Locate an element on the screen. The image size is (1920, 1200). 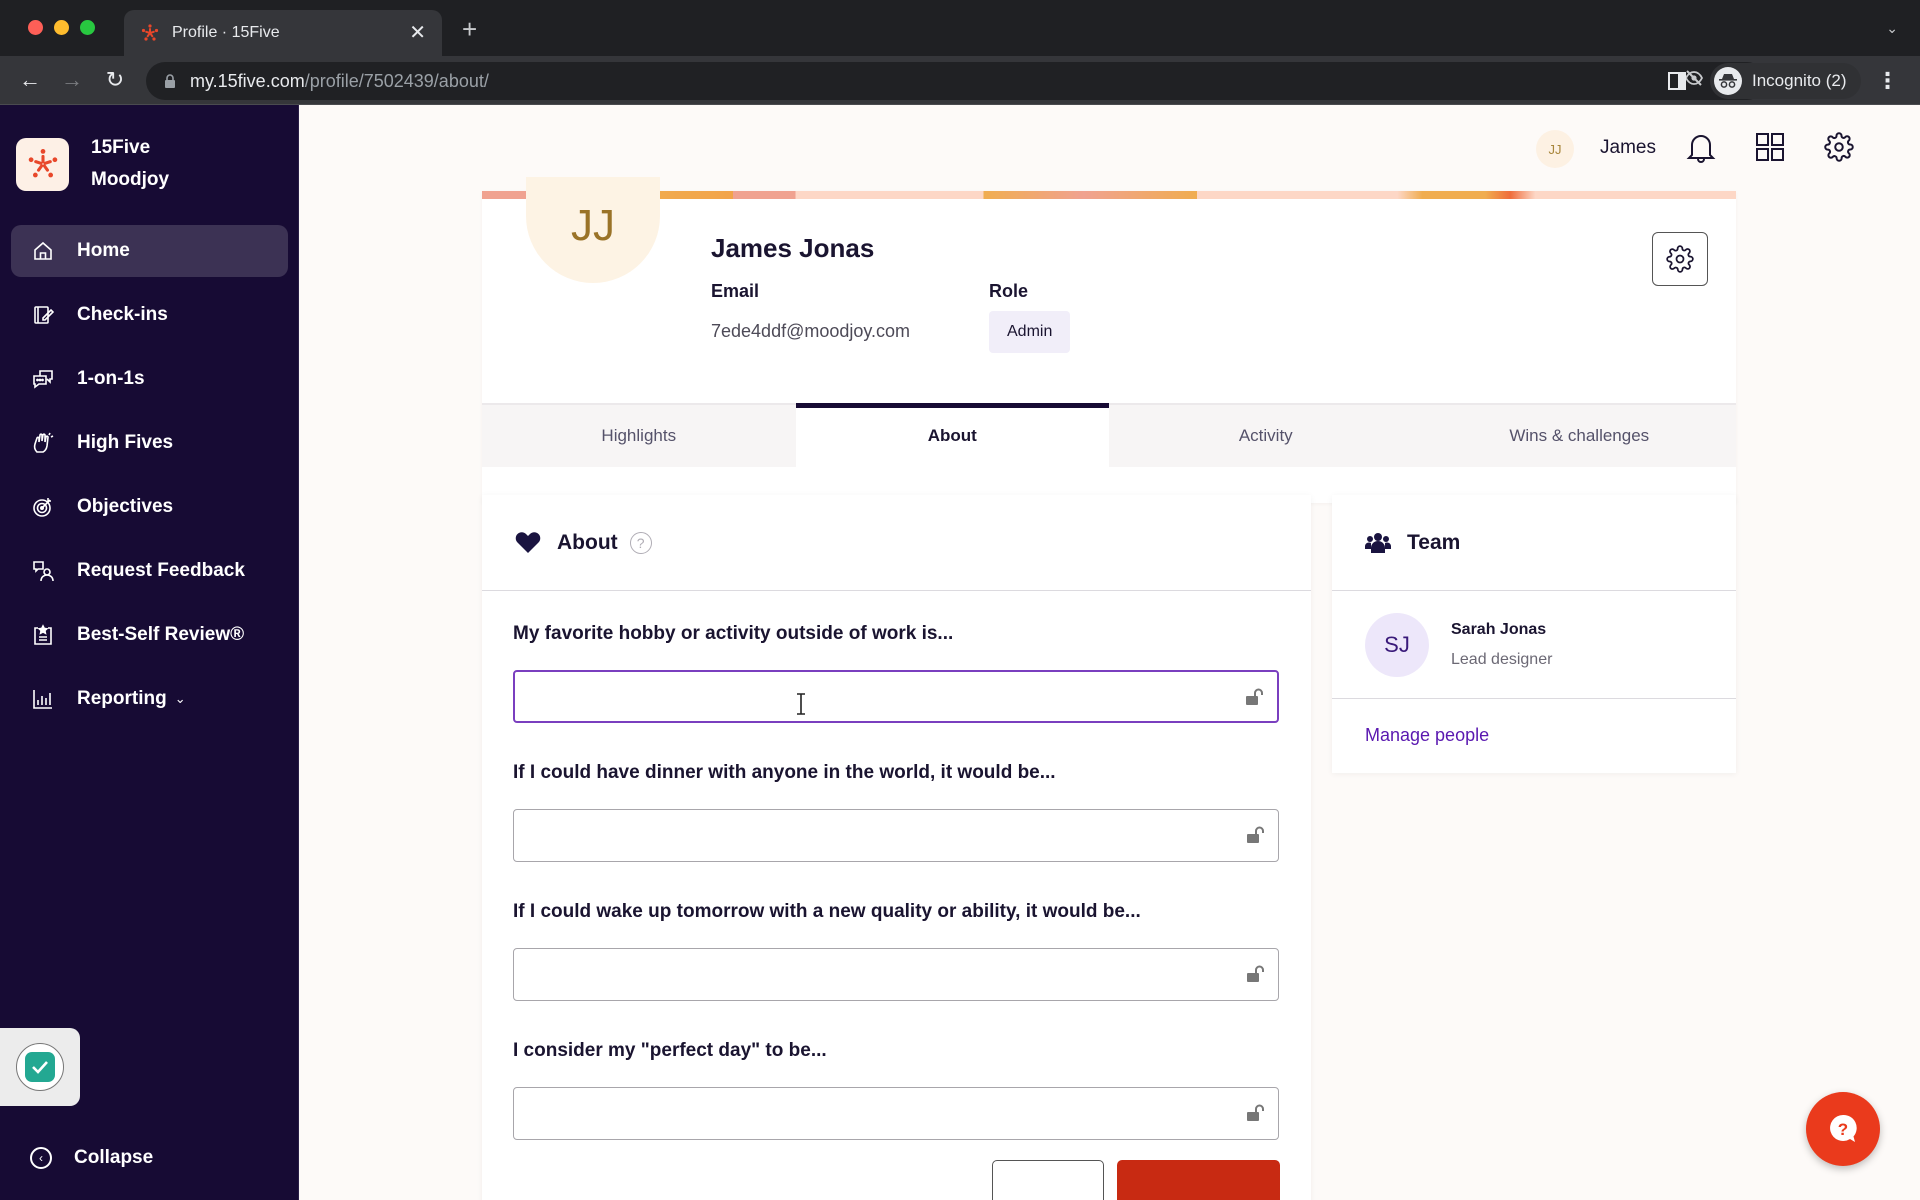
sidebar-item-home: Home is located at coordinates (149, 251).